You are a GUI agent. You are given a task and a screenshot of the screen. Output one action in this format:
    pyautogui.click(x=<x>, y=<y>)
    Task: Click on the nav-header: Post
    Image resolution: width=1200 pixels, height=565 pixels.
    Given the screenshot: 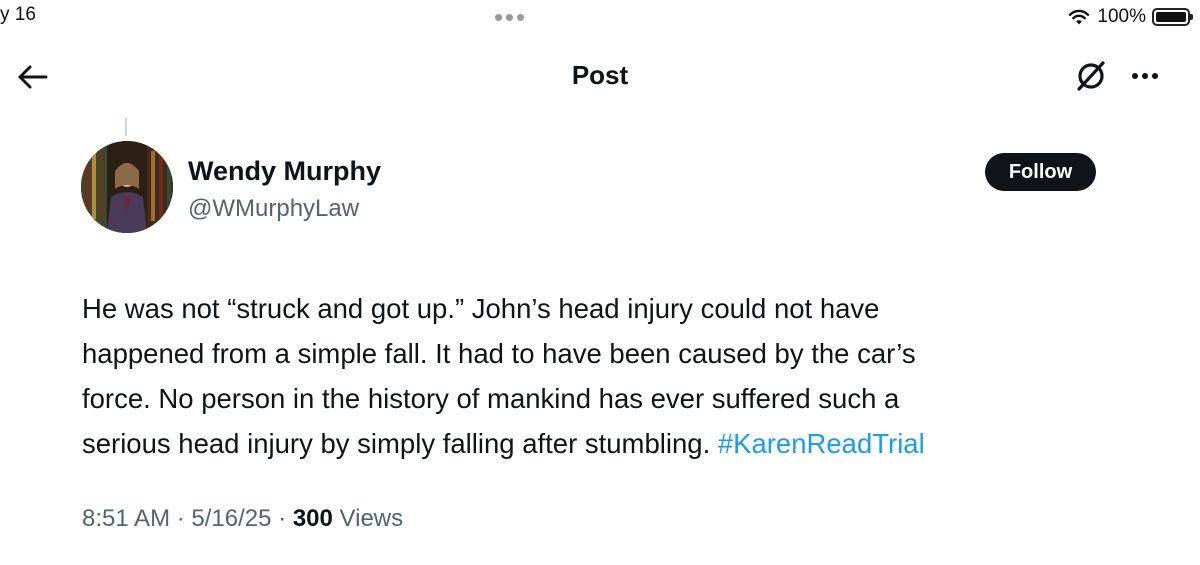 What is the action you would take?
    pyautogui.click(x=600, y=76)
    